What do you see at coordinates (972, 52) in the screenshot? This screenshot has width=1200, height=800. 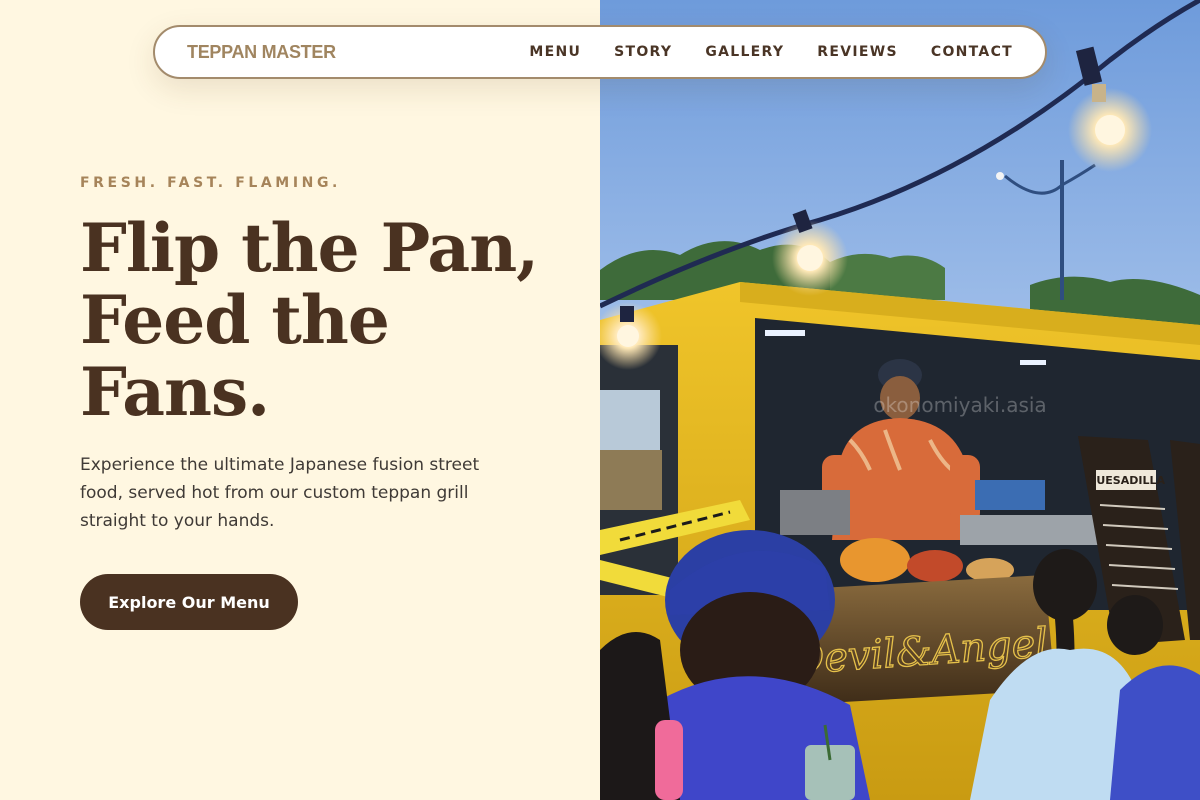 I see `nav-contact-link: CONTACT` at bounding box center [972, 52].